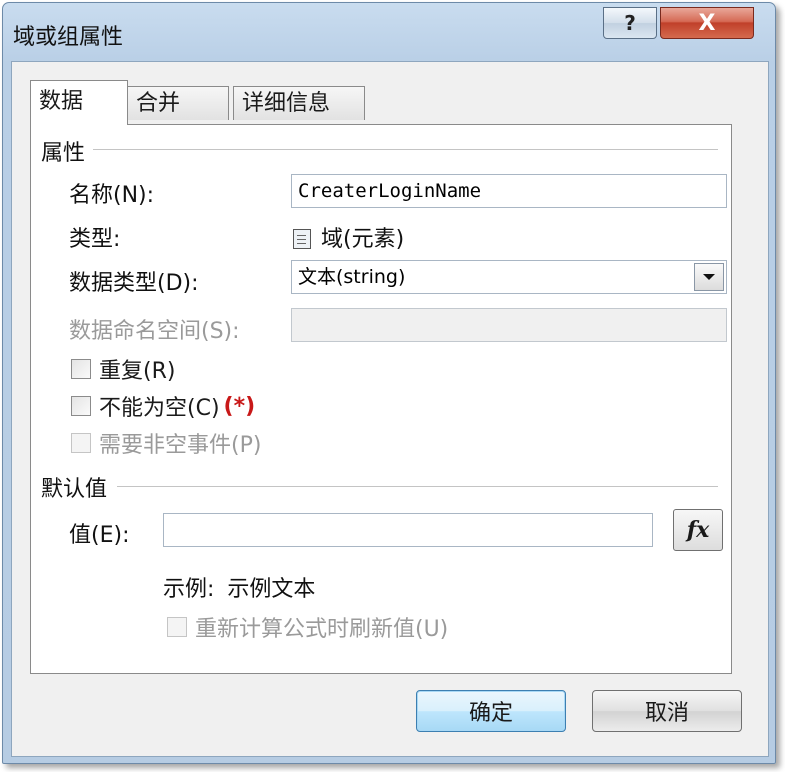  I want to click on name-label: 名称(N):, so click(112, 195).